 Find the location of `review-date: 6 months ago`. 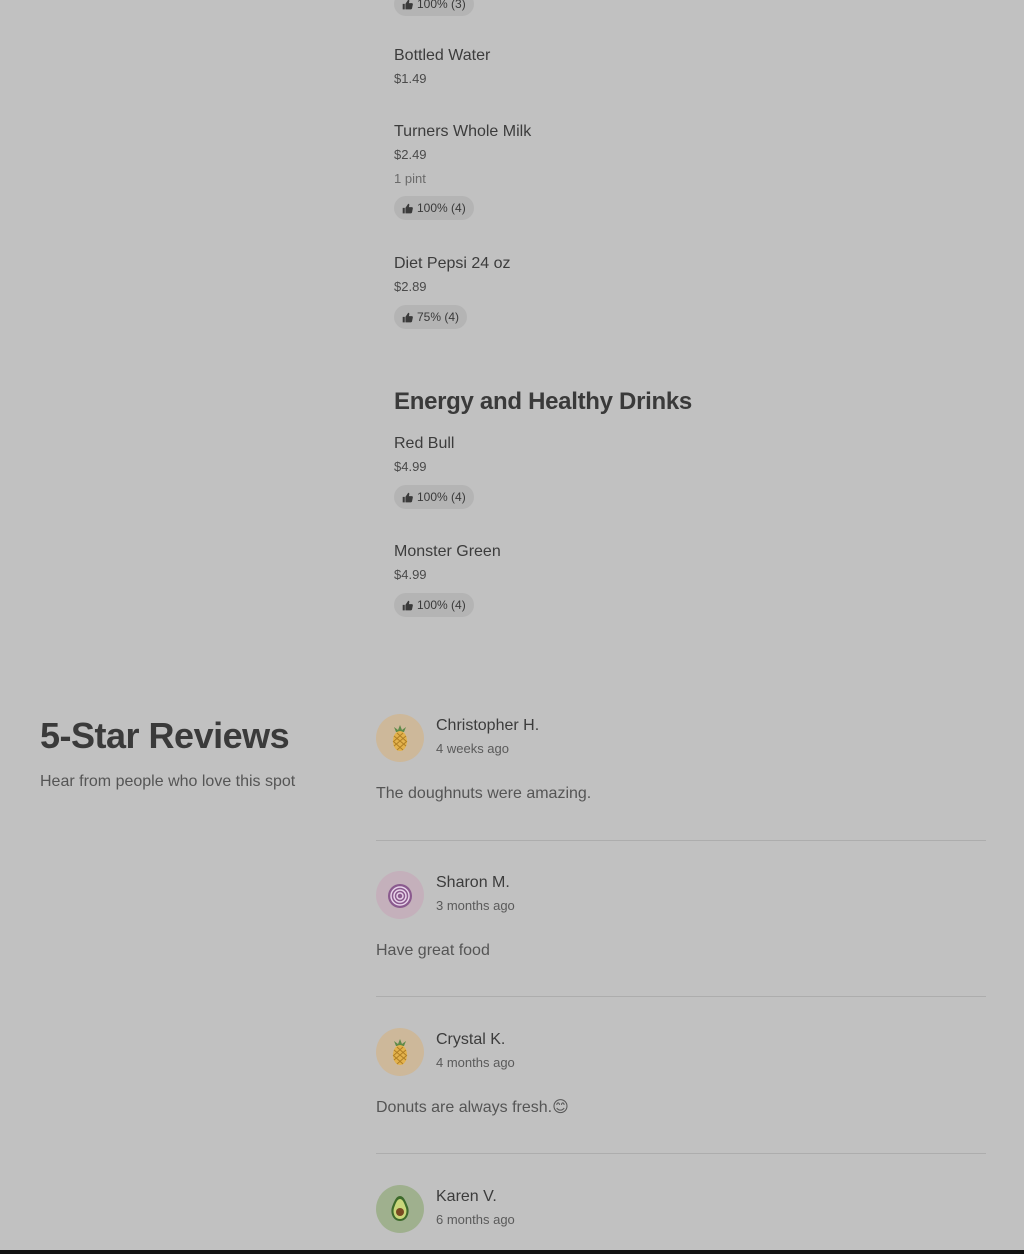

review-date: 6 months ago is located at coordinates (475, 1219).